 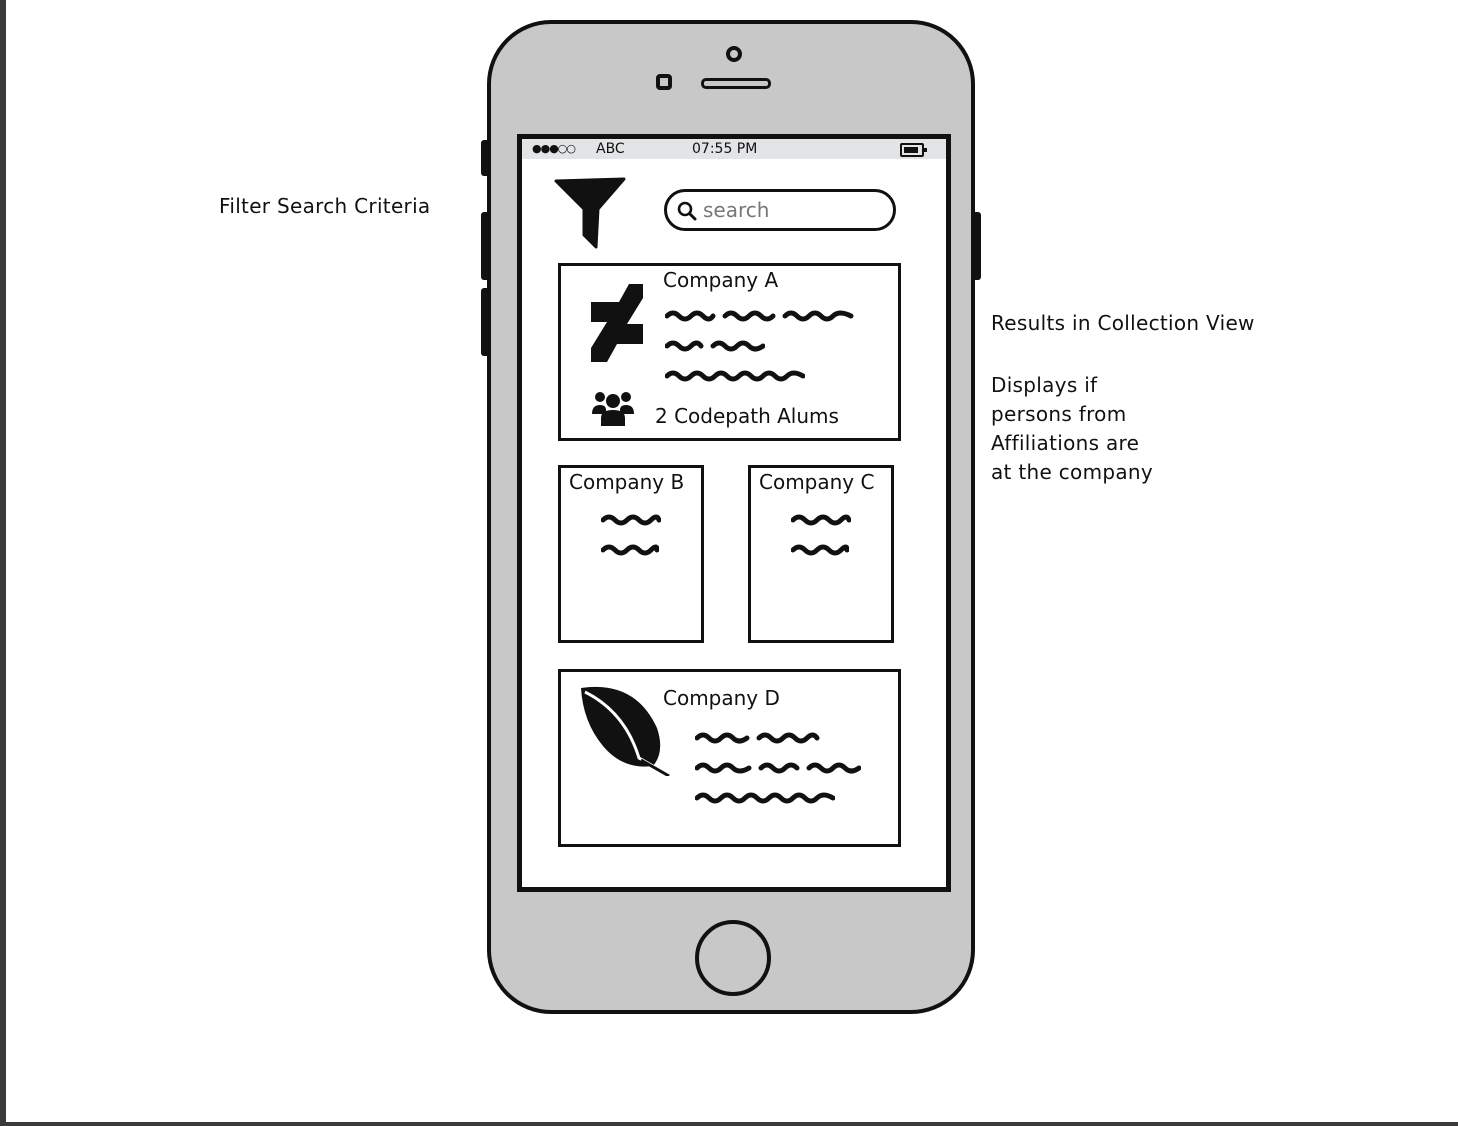 What do you see at coordinates (729, 758) in the screenshot?
I see `result-card-company-d: Company D` at bounding box center [729, 758].